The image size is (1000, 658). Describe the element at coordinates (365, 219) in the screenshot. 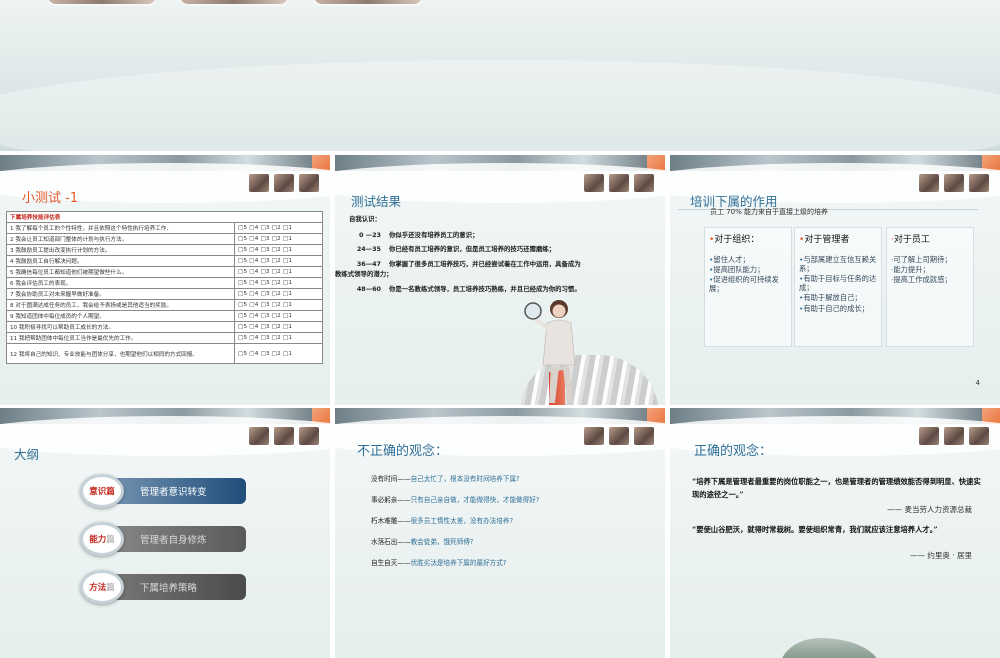

I see `self-awareness-label: 自我认识：` at that location.